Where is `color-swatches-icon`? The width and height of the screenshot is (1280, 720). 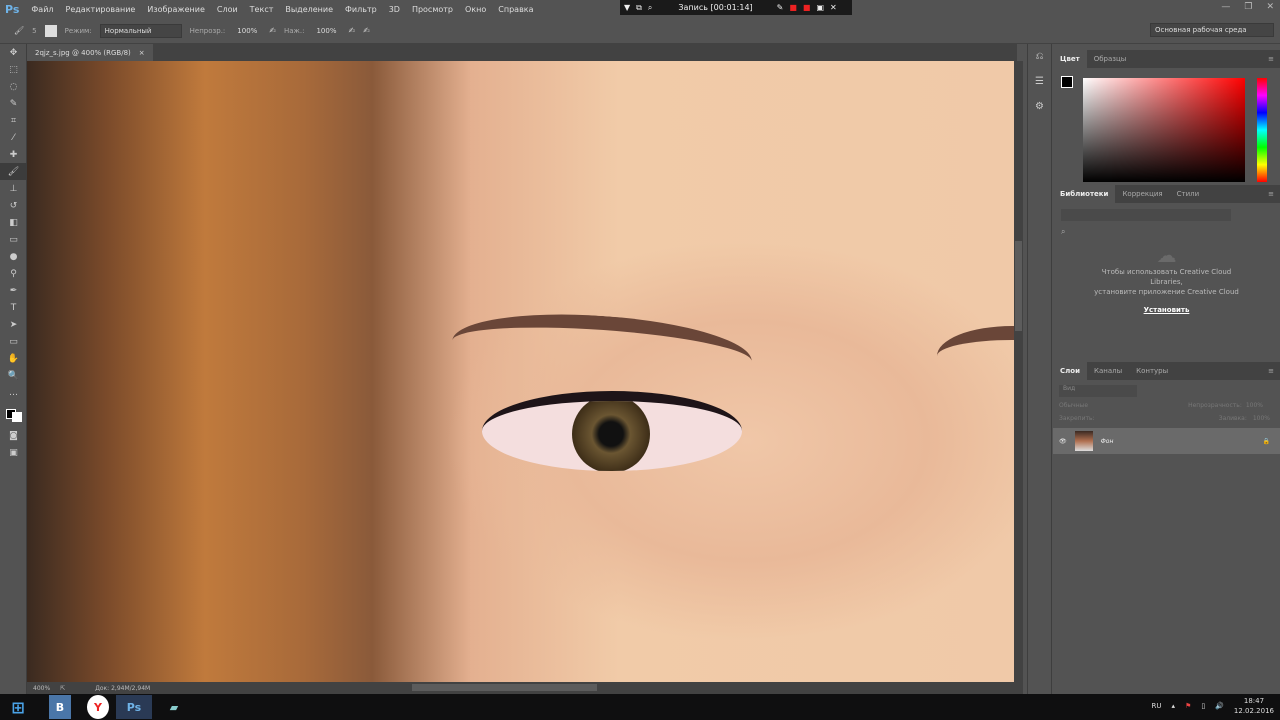 color-swatches-icon is located at coordinates (13, 414).